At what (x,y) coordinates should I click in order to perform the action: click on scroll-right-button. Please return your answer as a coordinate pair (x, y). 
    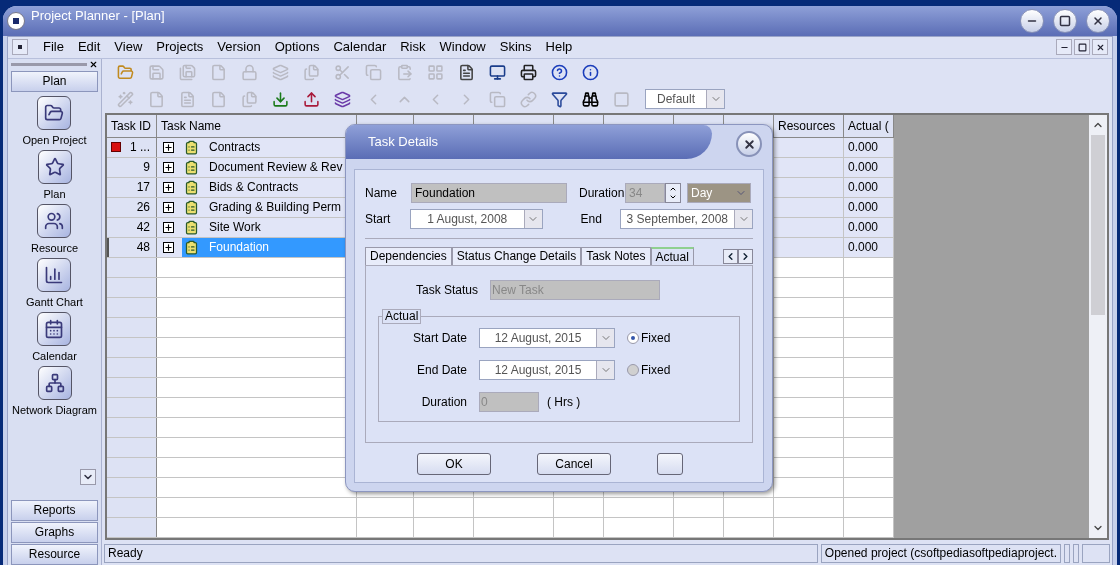
    Looking at the image, I should click on (745, 256).